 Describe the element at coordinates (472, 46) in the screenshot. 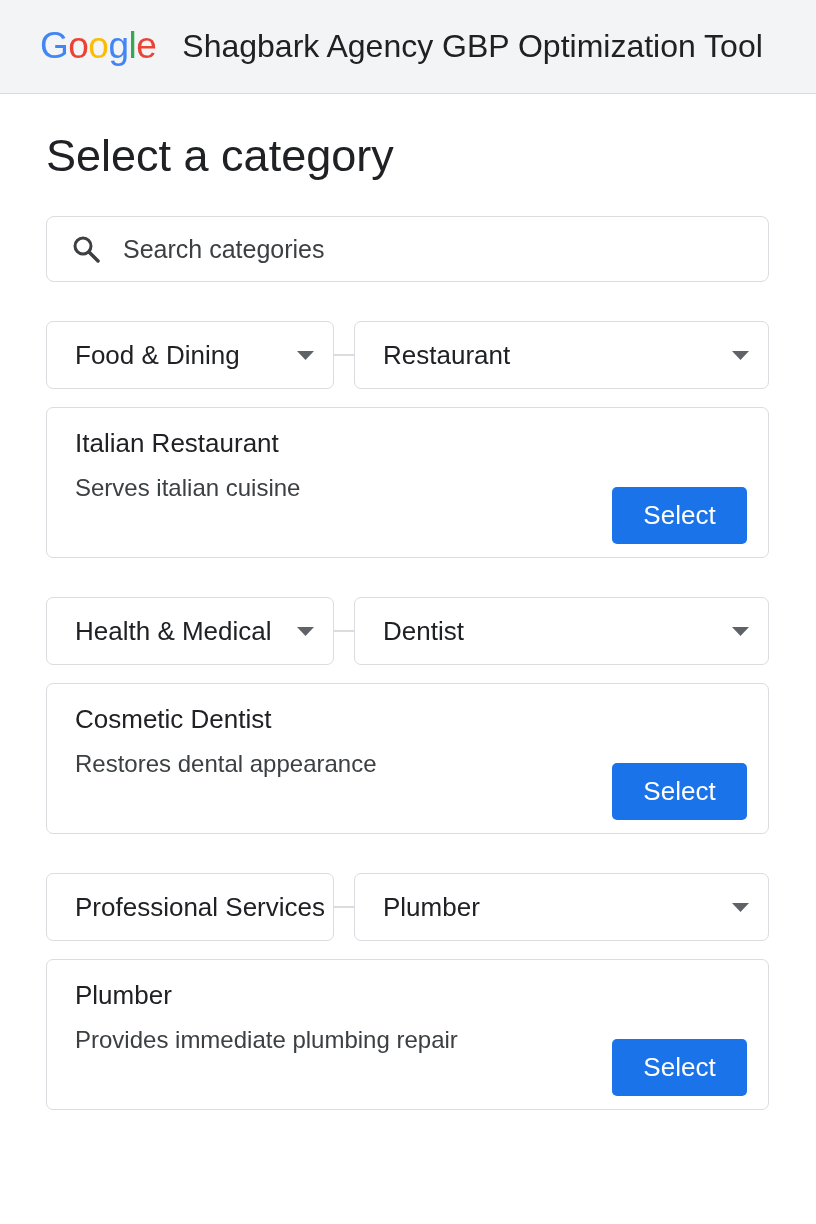

I see `app-title: Shagbark Agency GBP Optimization Tool` at that location.